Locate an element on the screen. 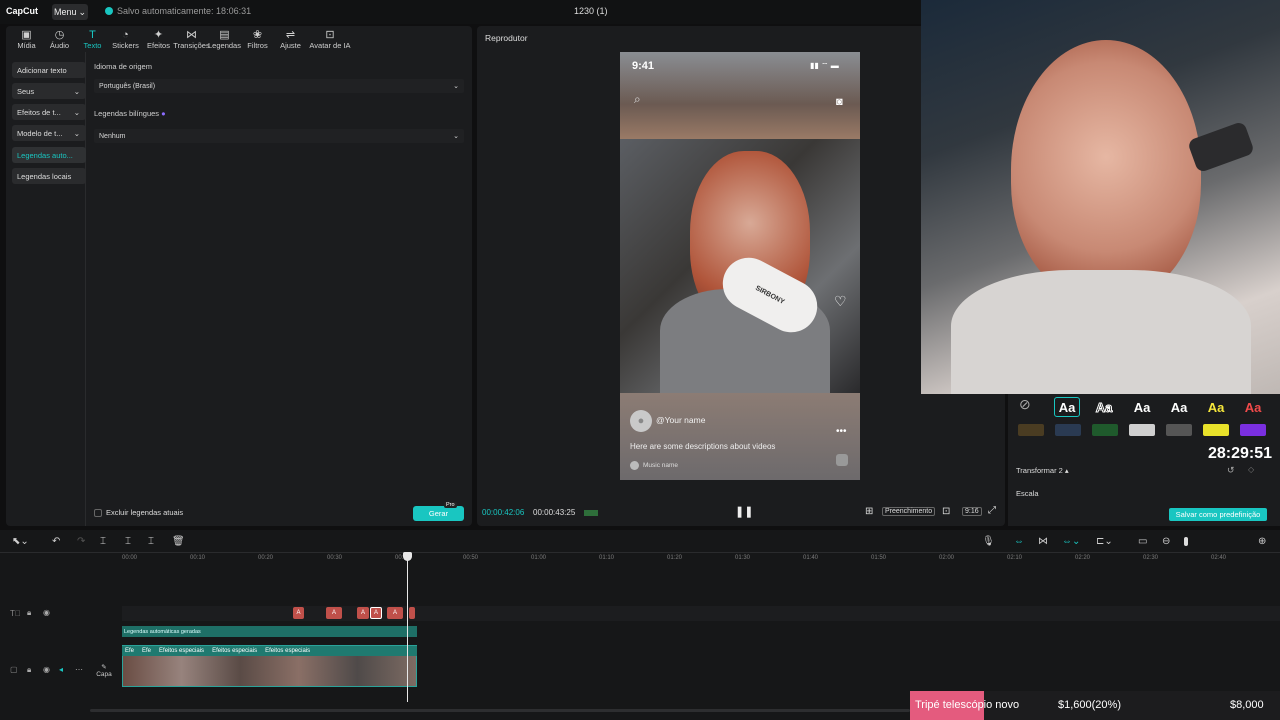 Image resolution: width=1280 pixels, height=720 pixels. keyframe-icon: ◇ is located at coordinates (1251, 469).